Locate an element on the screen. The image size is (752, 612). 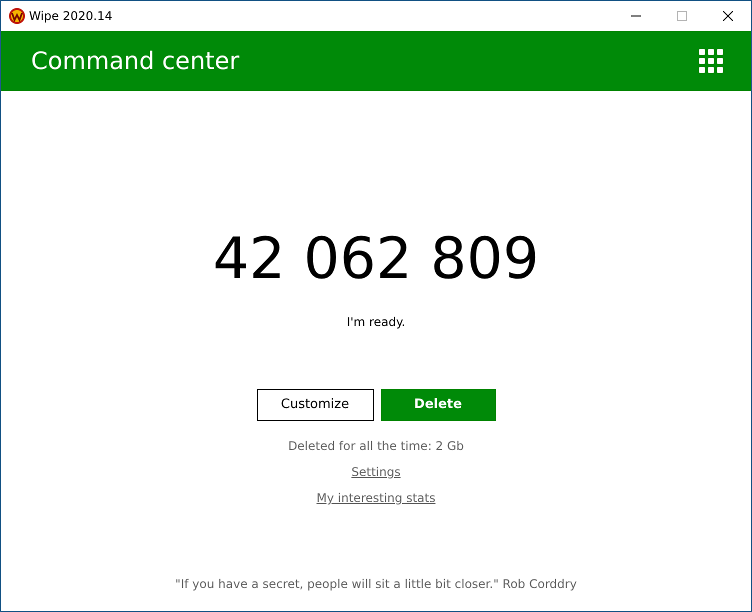
status-text: I'm ready. is located at coordinates (376, 322).